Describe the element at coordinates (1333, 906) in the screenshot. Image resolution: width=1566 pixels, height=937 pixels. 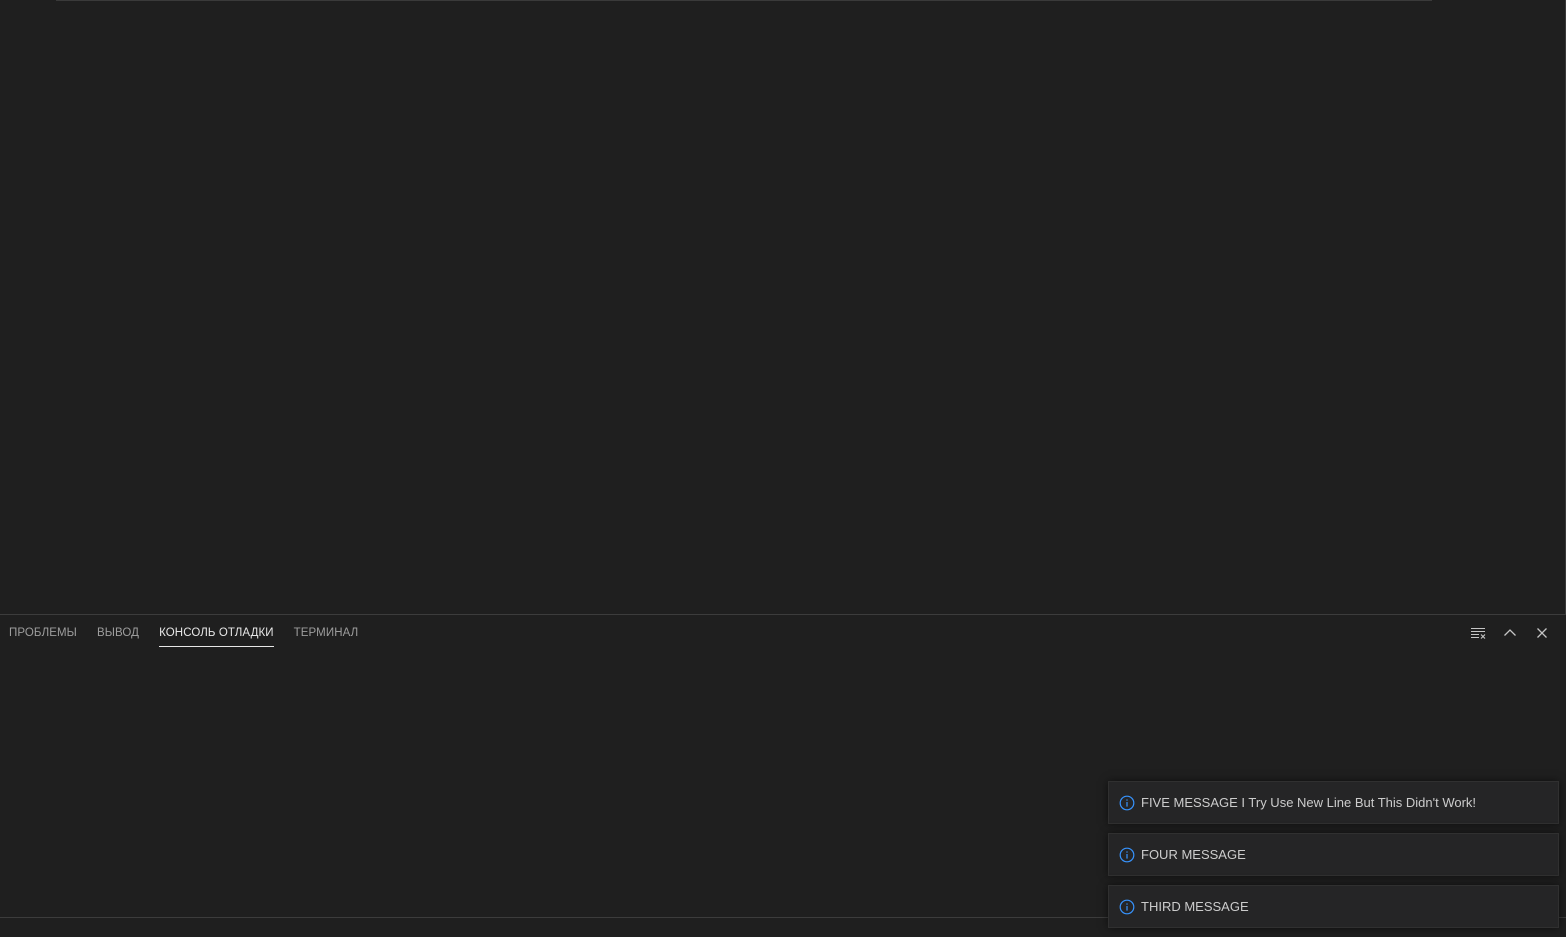
I see `notification-toast: THIRD MESSAGE` at that location.